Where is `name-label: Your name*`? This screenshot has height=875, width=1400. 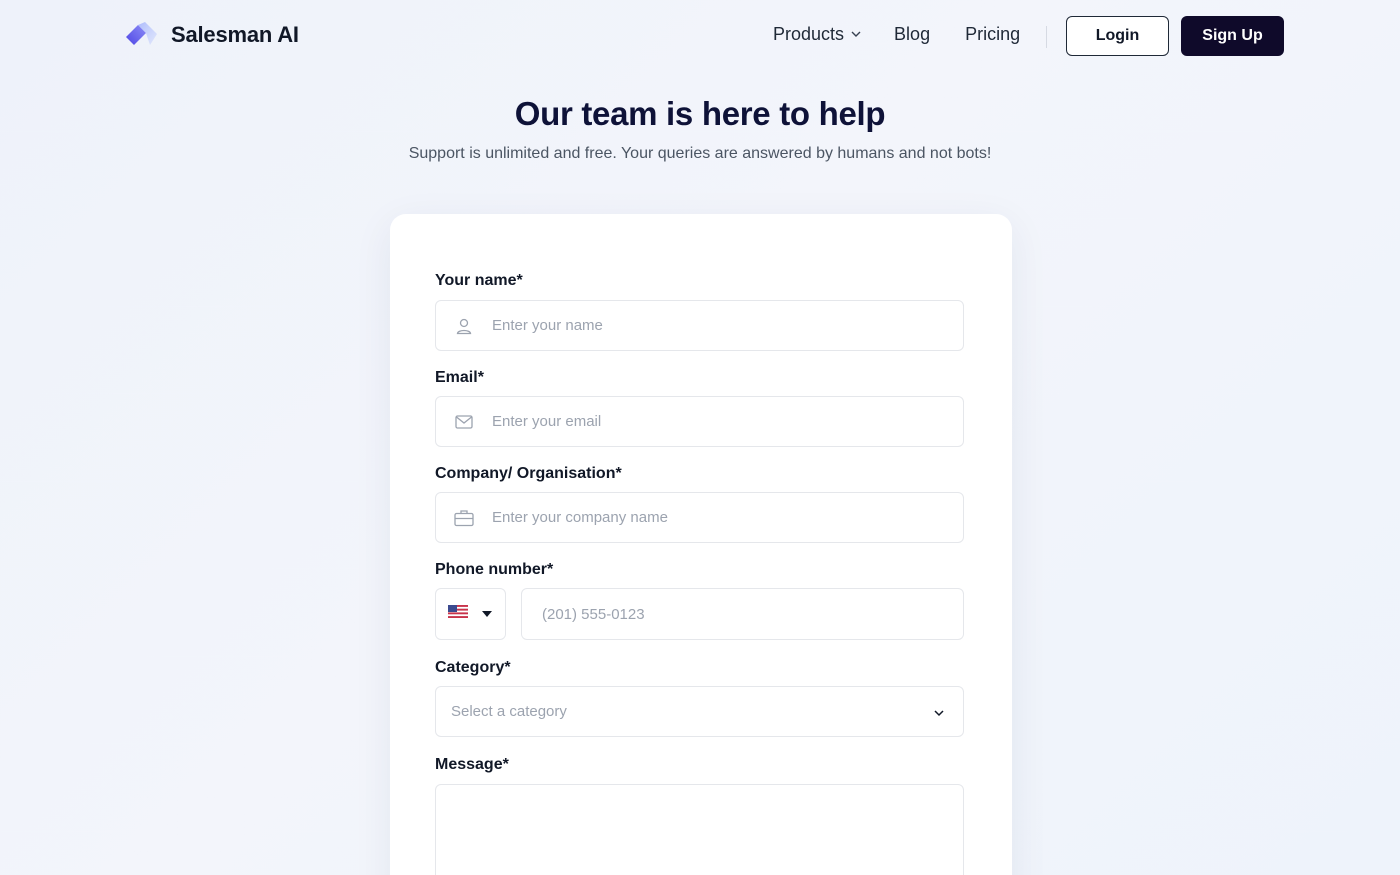 name-label: Your name* is located at coordinates (479, 280).